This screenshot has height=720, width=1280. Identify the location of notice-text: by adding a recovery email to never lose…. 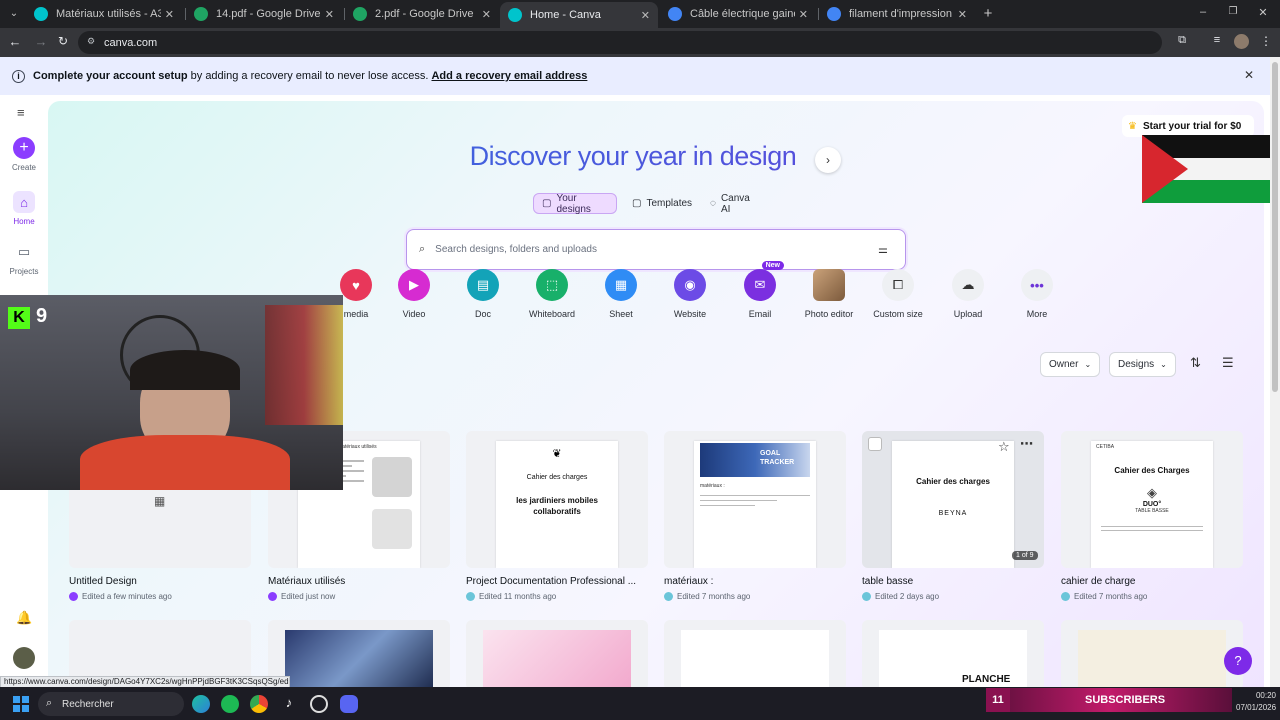
(309, 76).